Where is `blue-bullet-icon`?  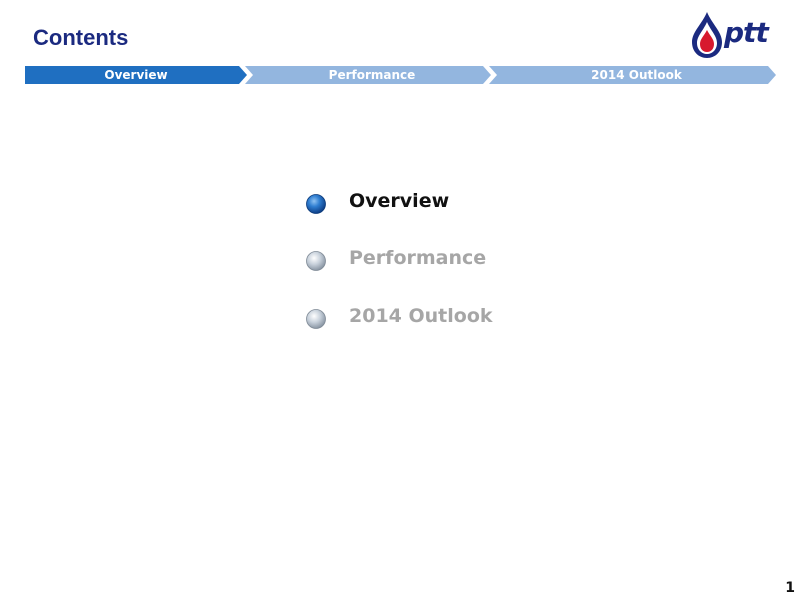
blue-bullet-icon is located at coordinates (316, 204).